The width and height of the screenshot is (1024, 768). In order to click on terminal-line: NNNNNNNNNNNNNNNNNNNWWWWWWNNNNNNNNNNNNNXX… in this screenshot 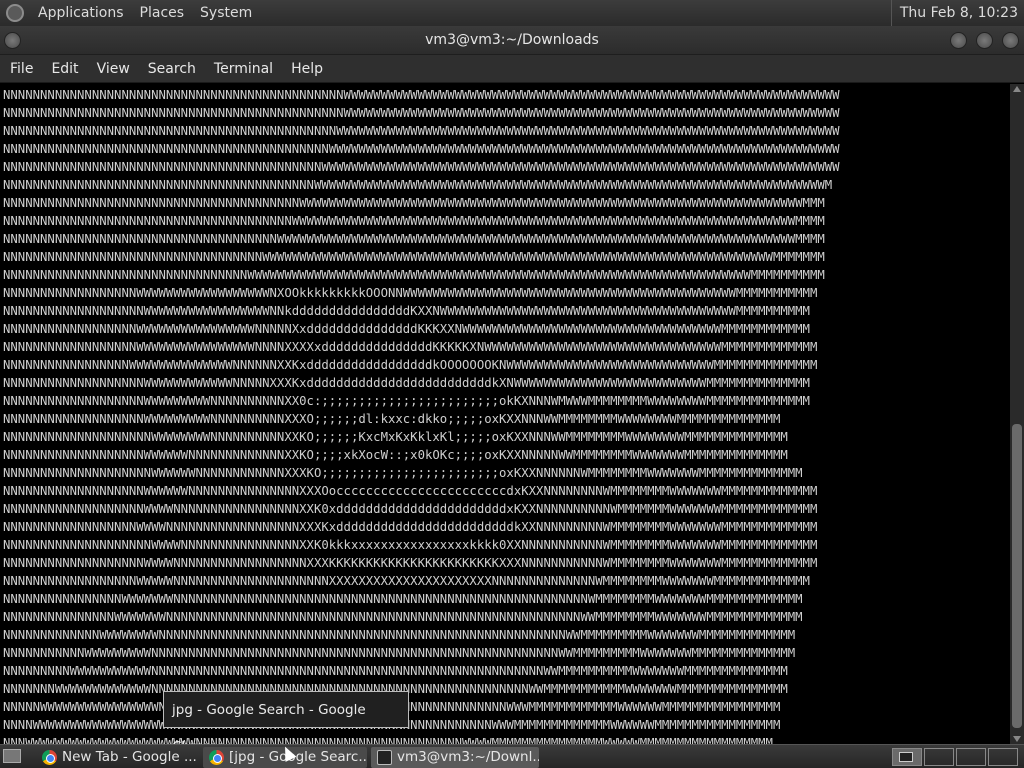, I will do `click(395, 455)`.